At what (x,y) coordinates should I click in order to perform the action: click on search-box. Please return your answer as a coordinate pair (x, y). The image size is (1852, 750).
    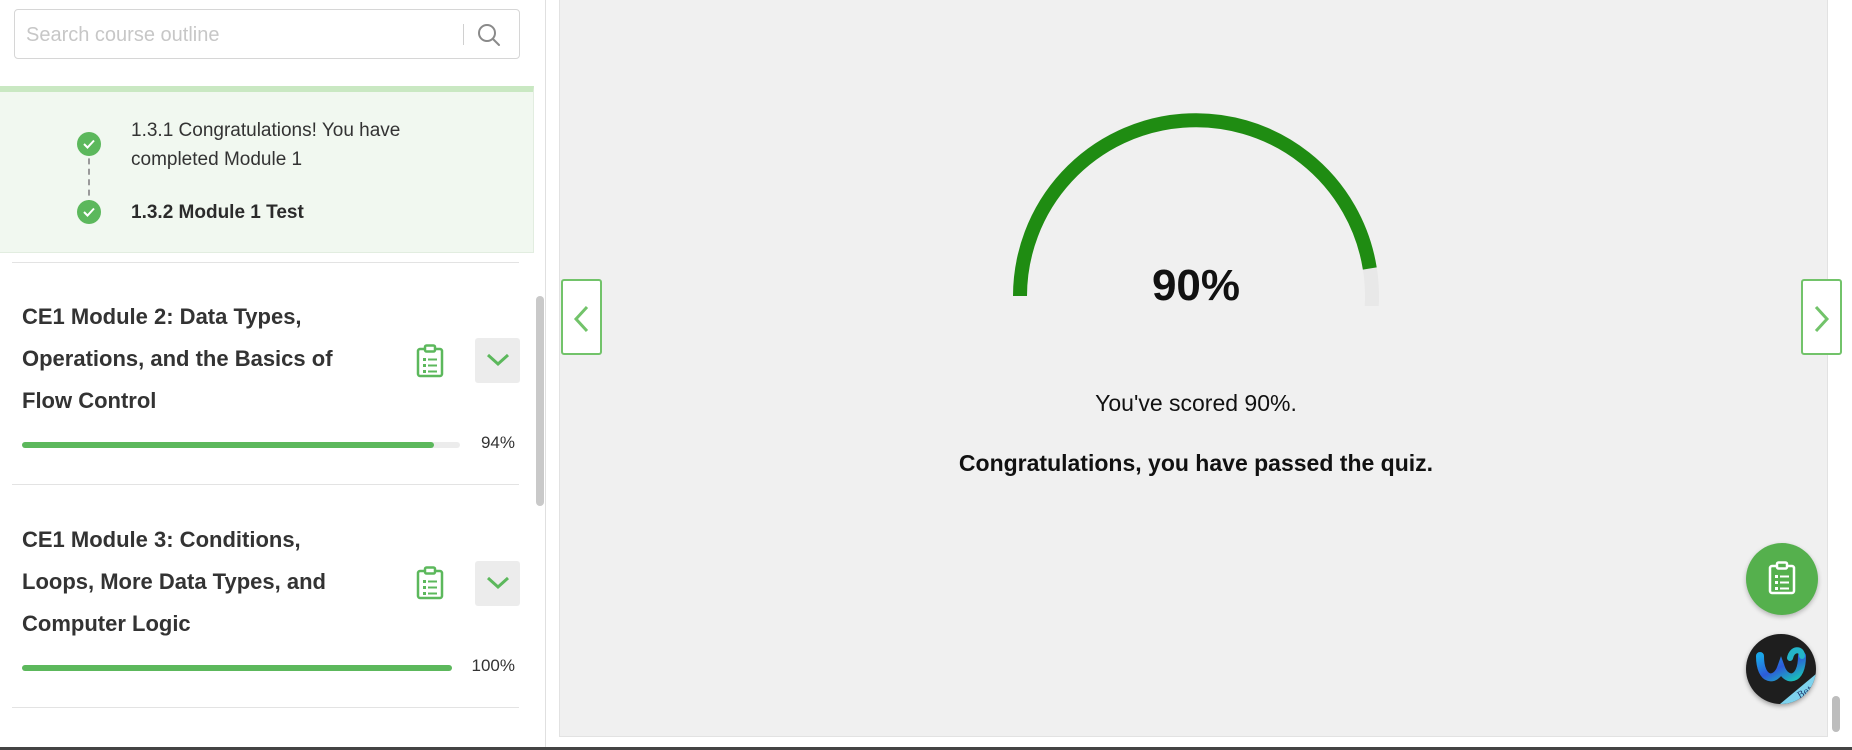
    Looking at the image, I should click on (267, 34).